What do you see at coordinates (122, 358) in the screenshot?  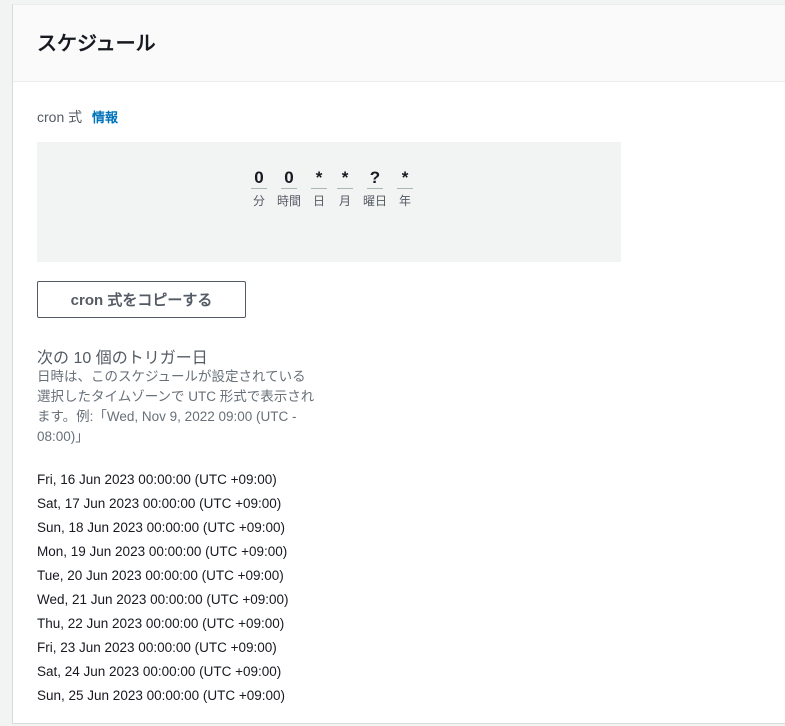 I see `next-triggers-title: 次の 10 個のトリガー日` at bounding box center [122, 358].